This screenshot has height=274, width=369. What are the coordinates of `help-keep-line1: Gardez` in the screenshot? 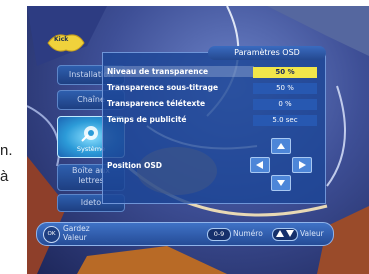 It's located at (76, 228).